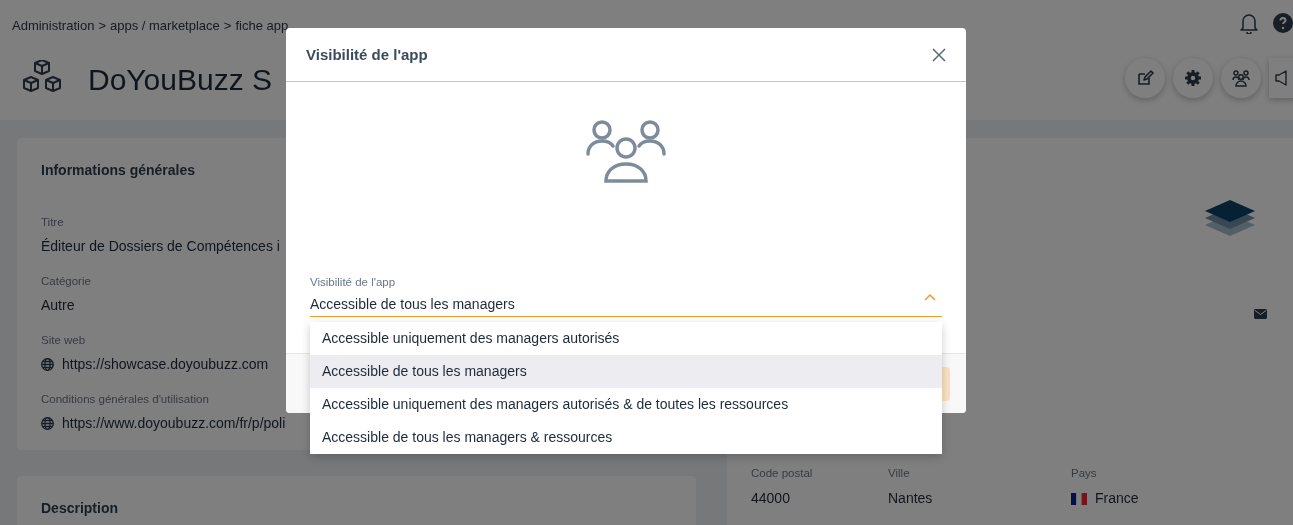 This screenshot has height=525, width=1293. Describe the element at coordinates (180, 80) in the screenshot. I see `page-title: DoYouBuzz S` at that location.